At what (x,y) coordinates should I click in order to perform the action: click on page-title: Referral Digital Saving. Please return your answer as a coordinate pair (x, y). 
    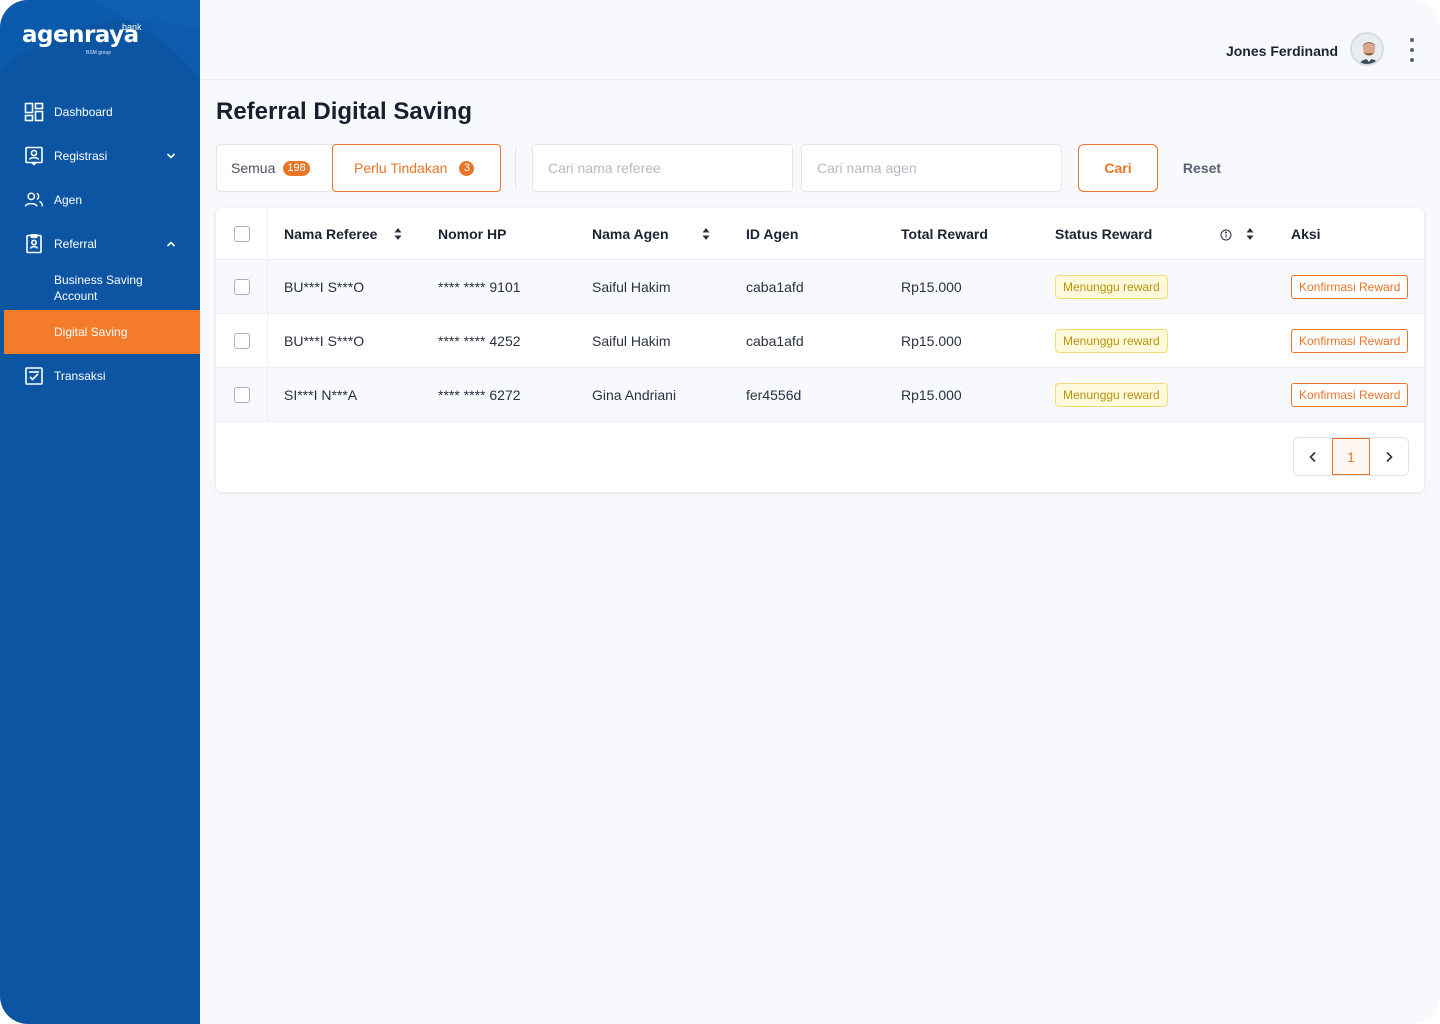
    Looking at the image, I should click on (344, 111).